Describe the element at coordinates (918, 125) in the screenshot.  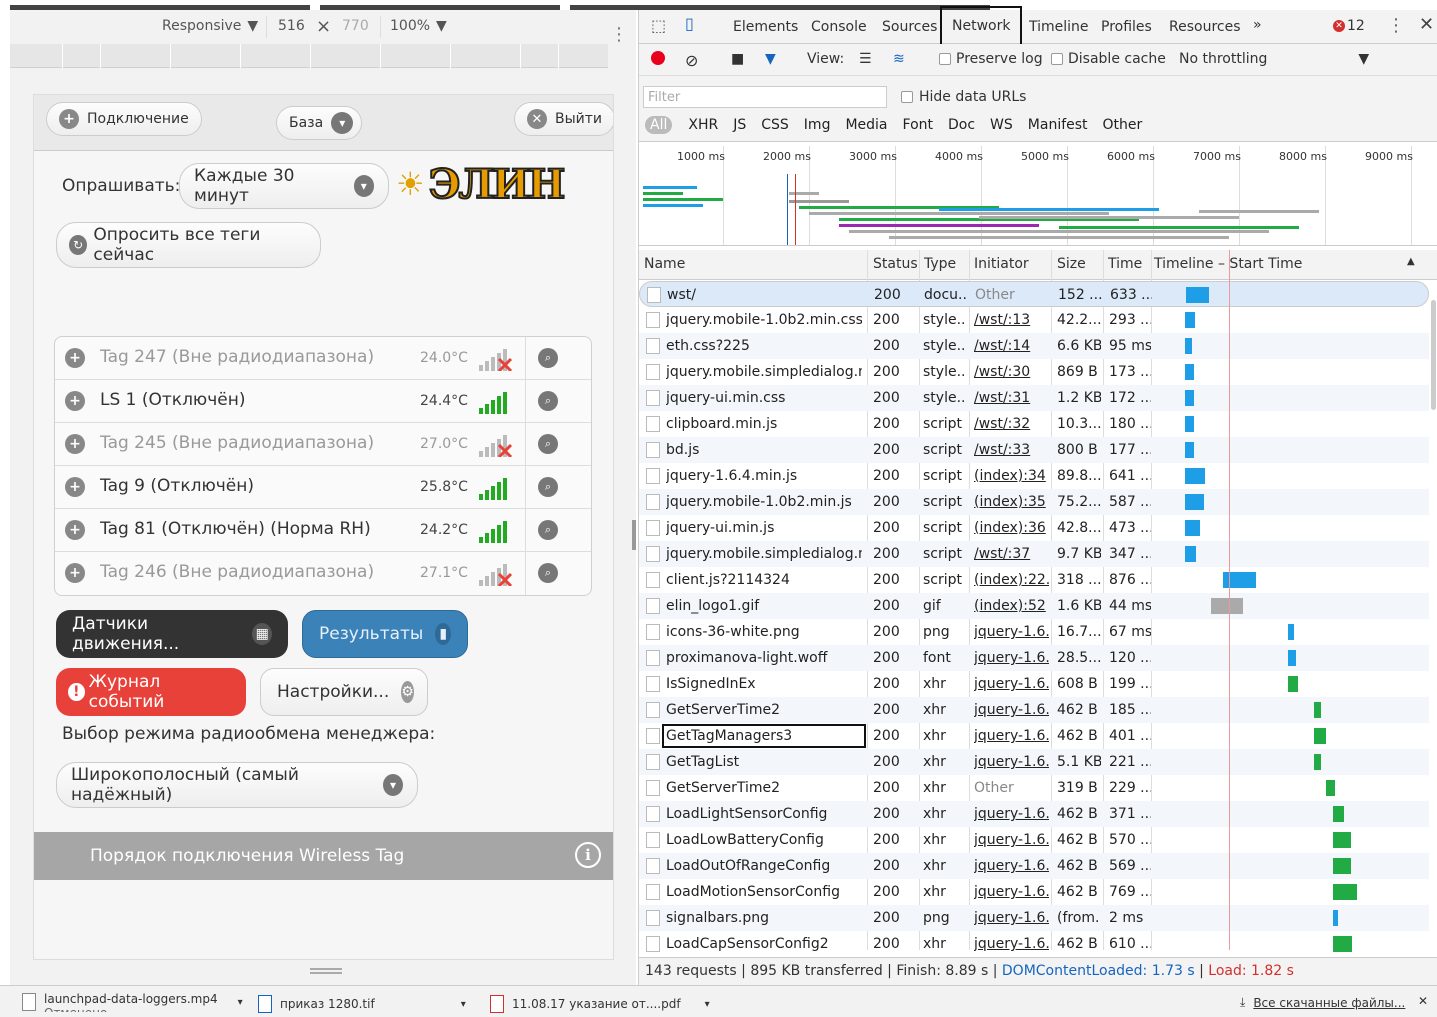
I see `filter-type-font: Font` at that location.